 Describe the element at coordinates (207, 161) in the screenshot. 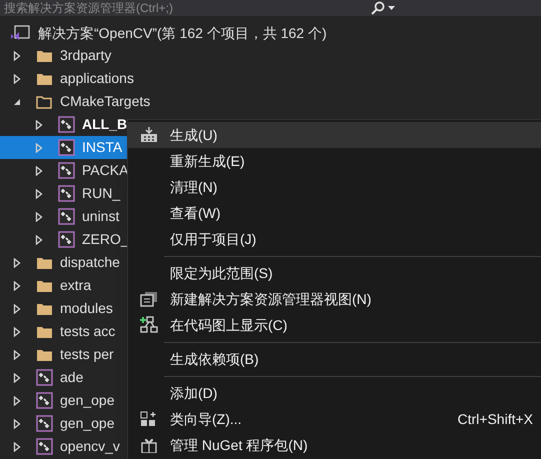

I see `menu-item-label: 重新生成(E)` at that location.